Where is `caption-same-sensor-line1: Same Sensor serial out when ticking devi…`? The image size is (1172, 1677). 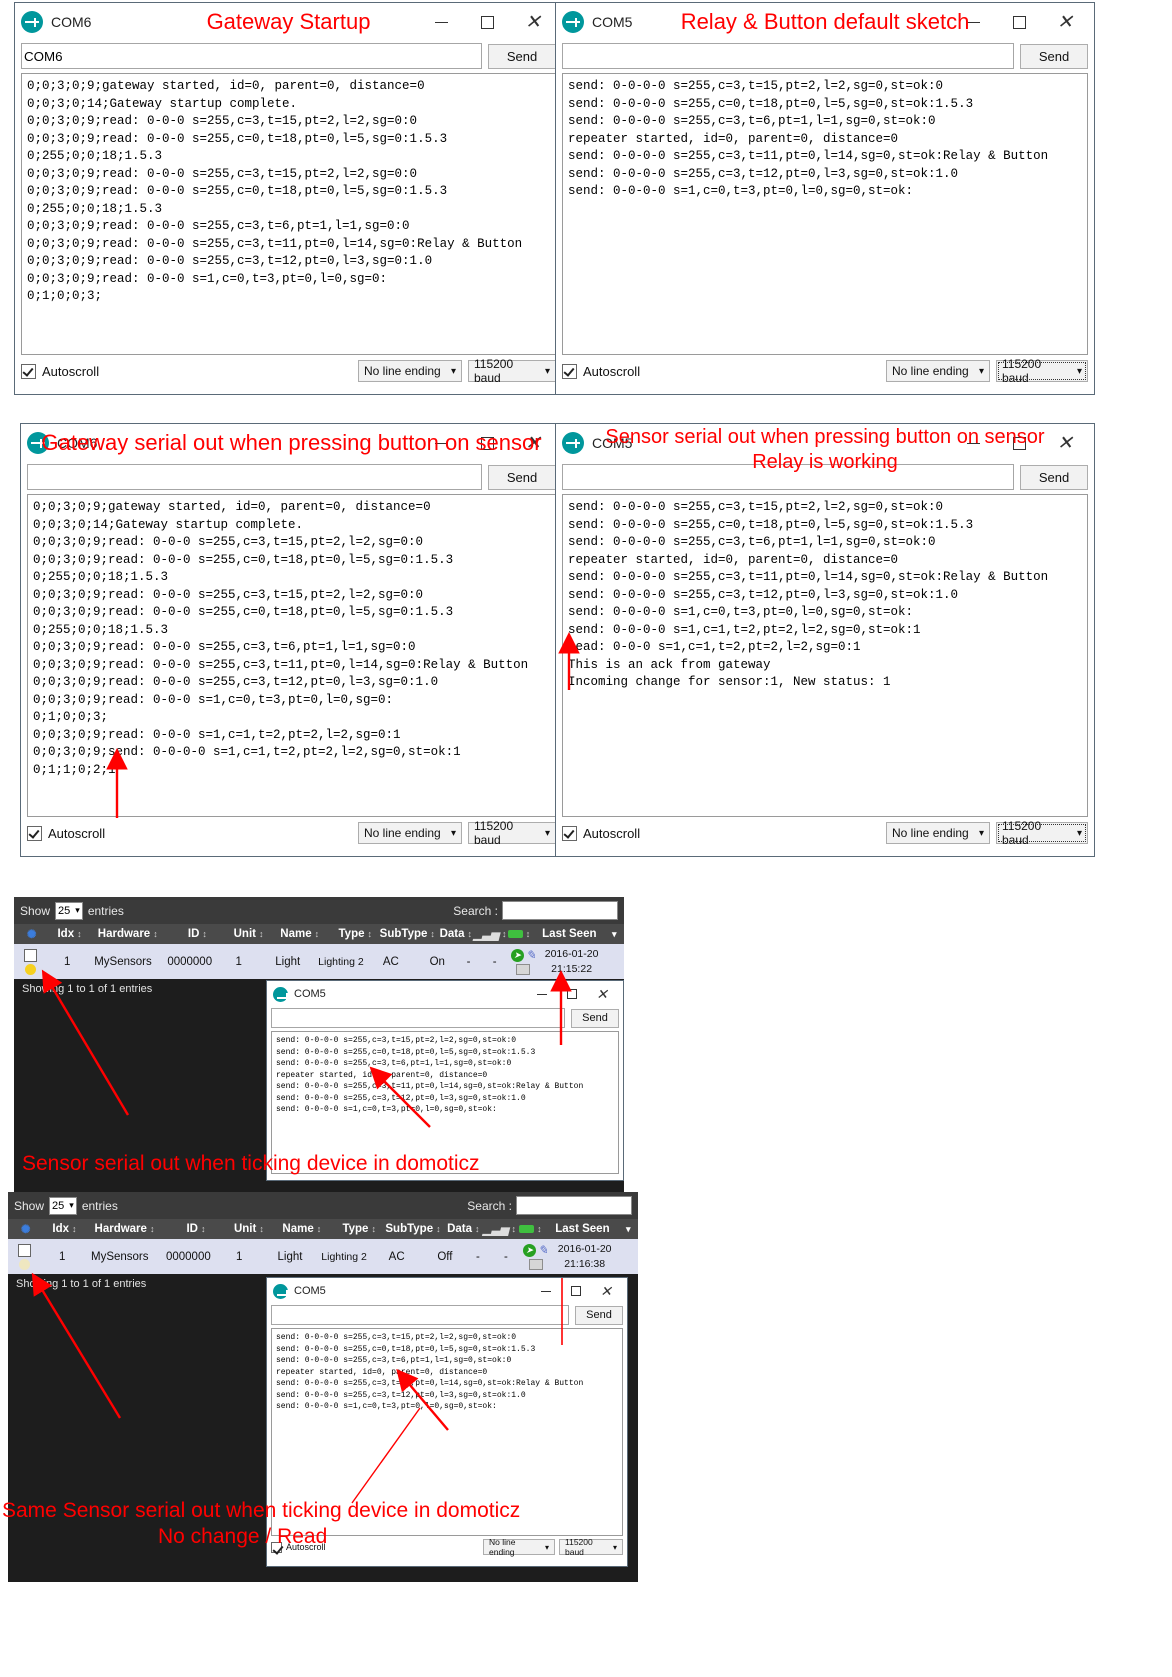 caption-same-sensor-line1: Same Sensor serial out when ticking devi… is located at coordinates (261, 1510).